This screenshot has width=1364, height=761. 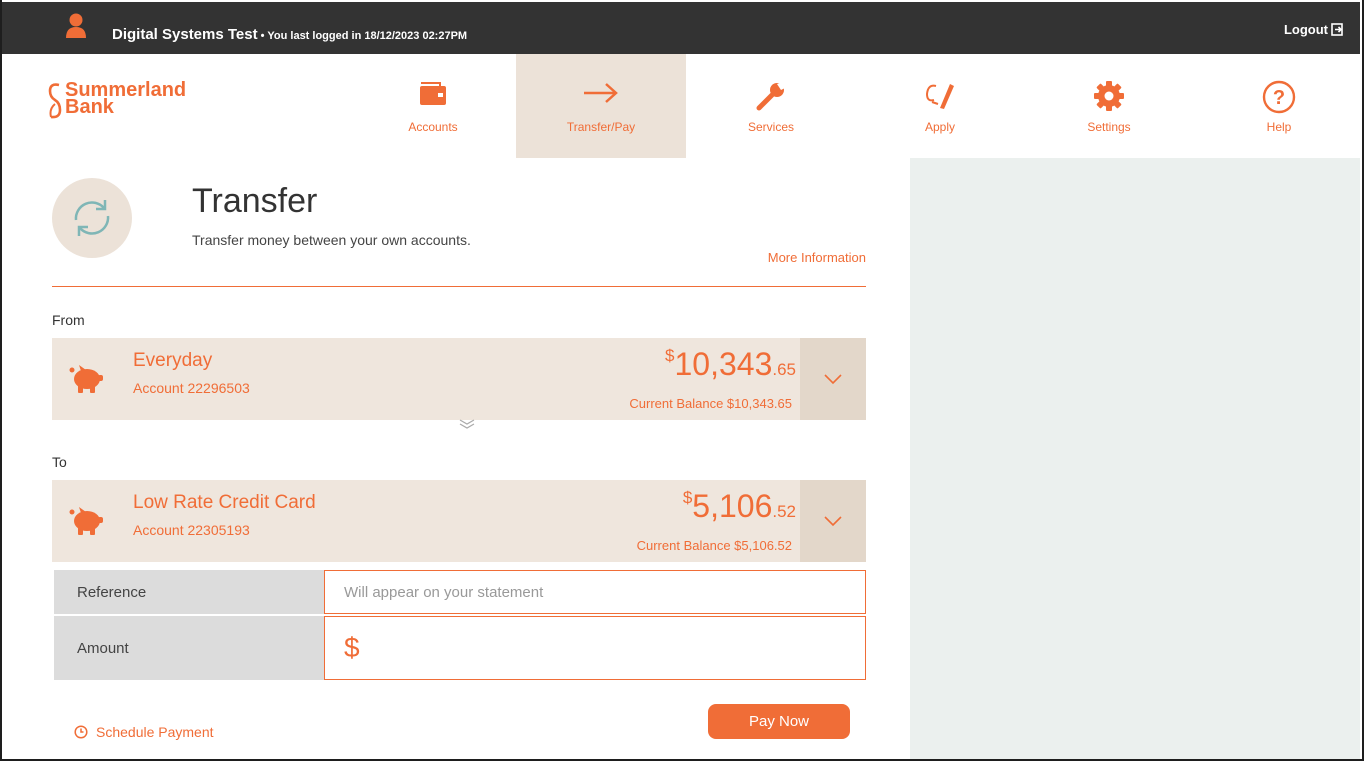 I want to click on question-circle-icon: ?, so click(x=1279, y=97).